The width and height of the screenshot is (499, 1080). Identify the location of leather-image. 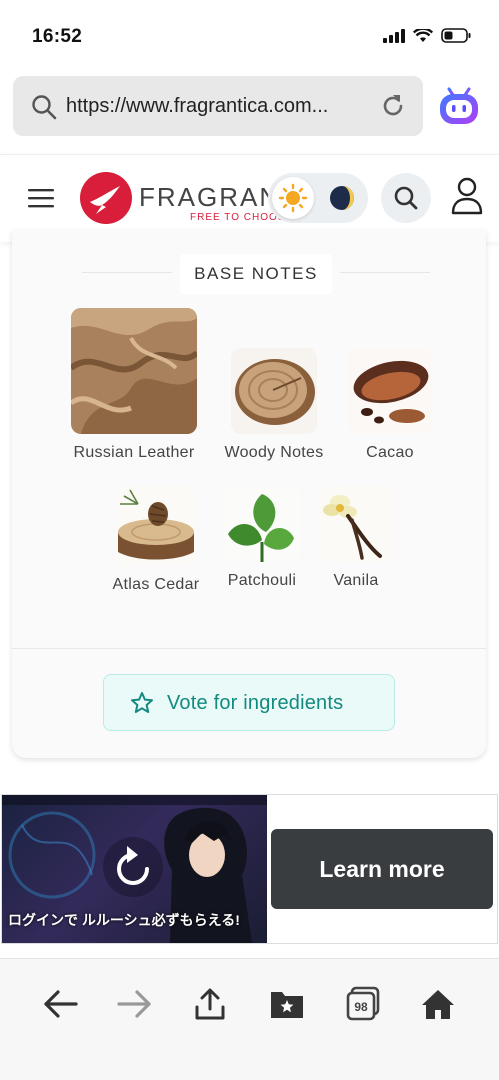
(134, 371).